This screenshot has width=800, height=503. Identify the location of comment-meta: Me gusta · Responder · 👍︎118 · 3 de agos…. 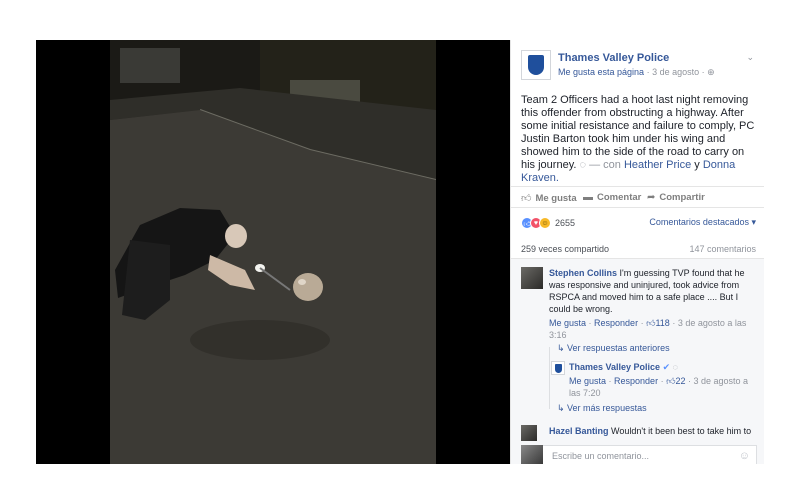
(648, 329).